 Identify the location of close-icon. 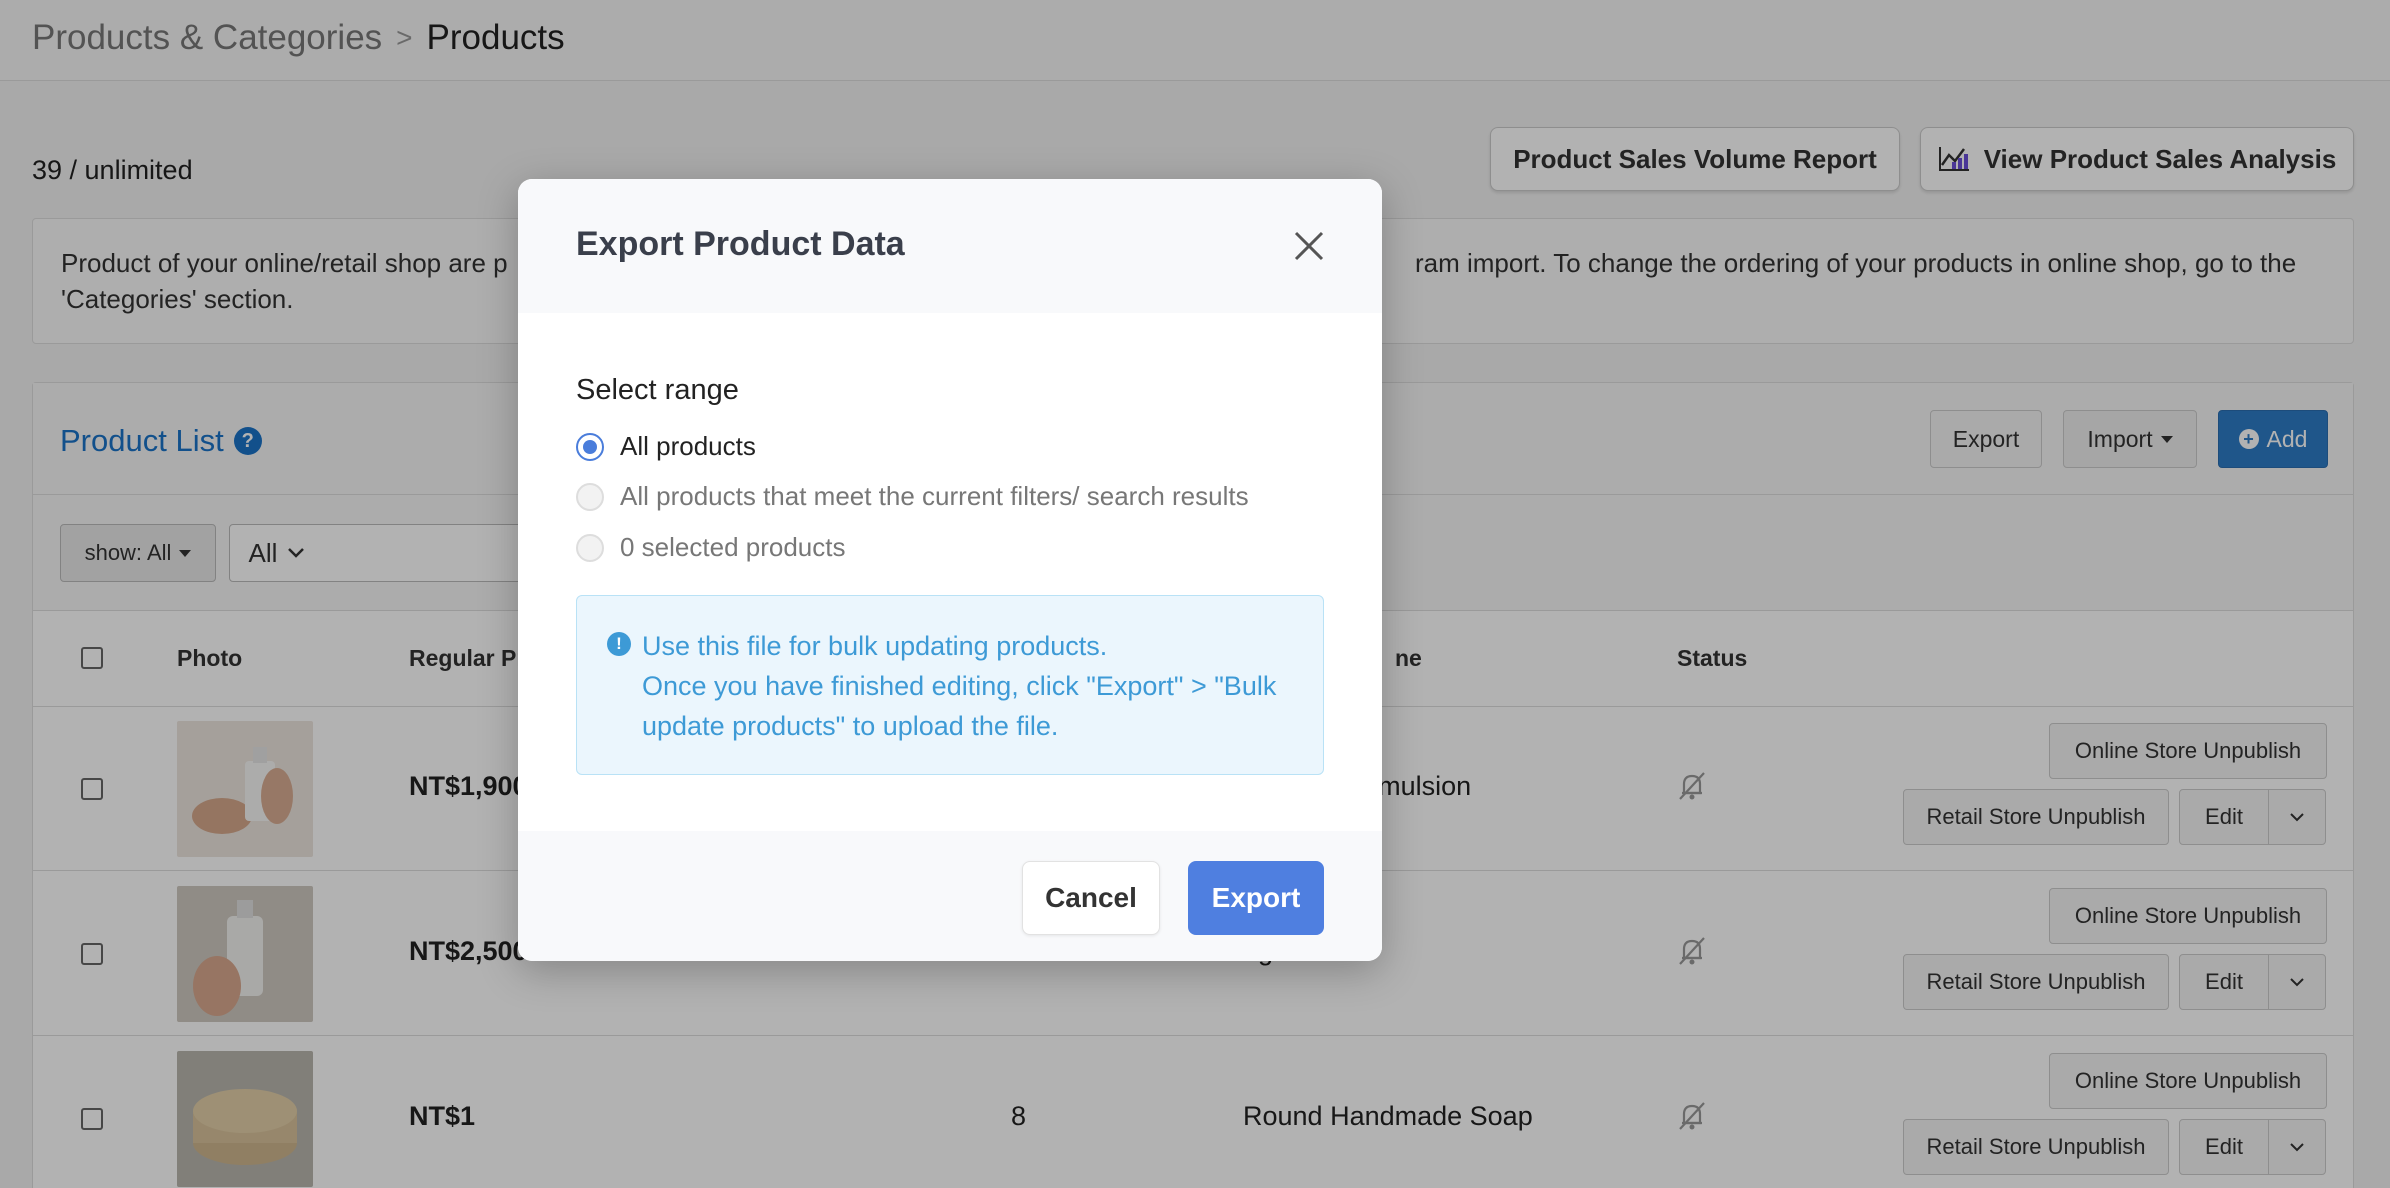
(1309, 246).